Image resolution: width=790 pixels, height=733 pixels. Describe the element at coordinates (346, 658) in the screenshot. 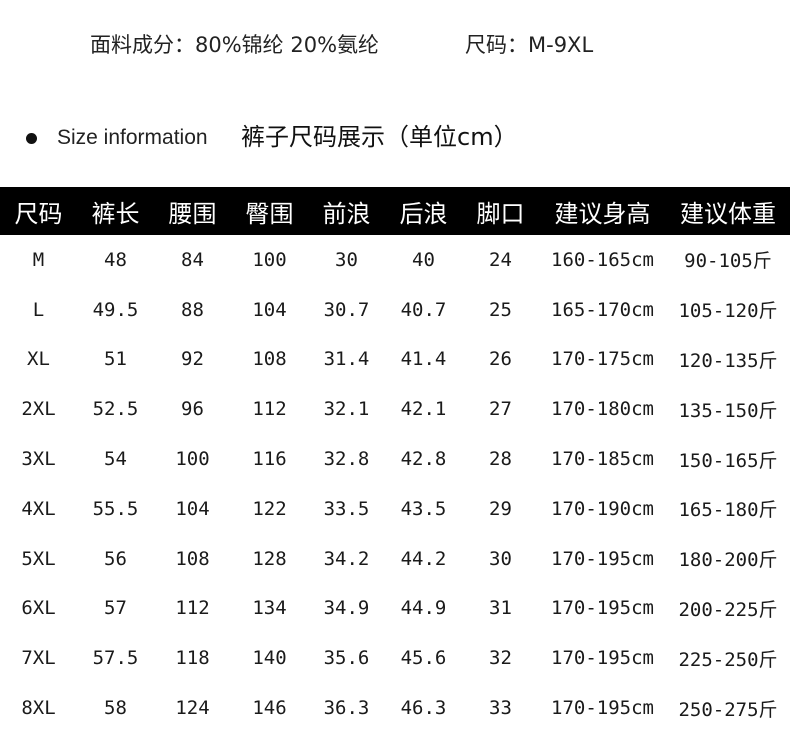

I see `table-cell: 35.6` at that location.